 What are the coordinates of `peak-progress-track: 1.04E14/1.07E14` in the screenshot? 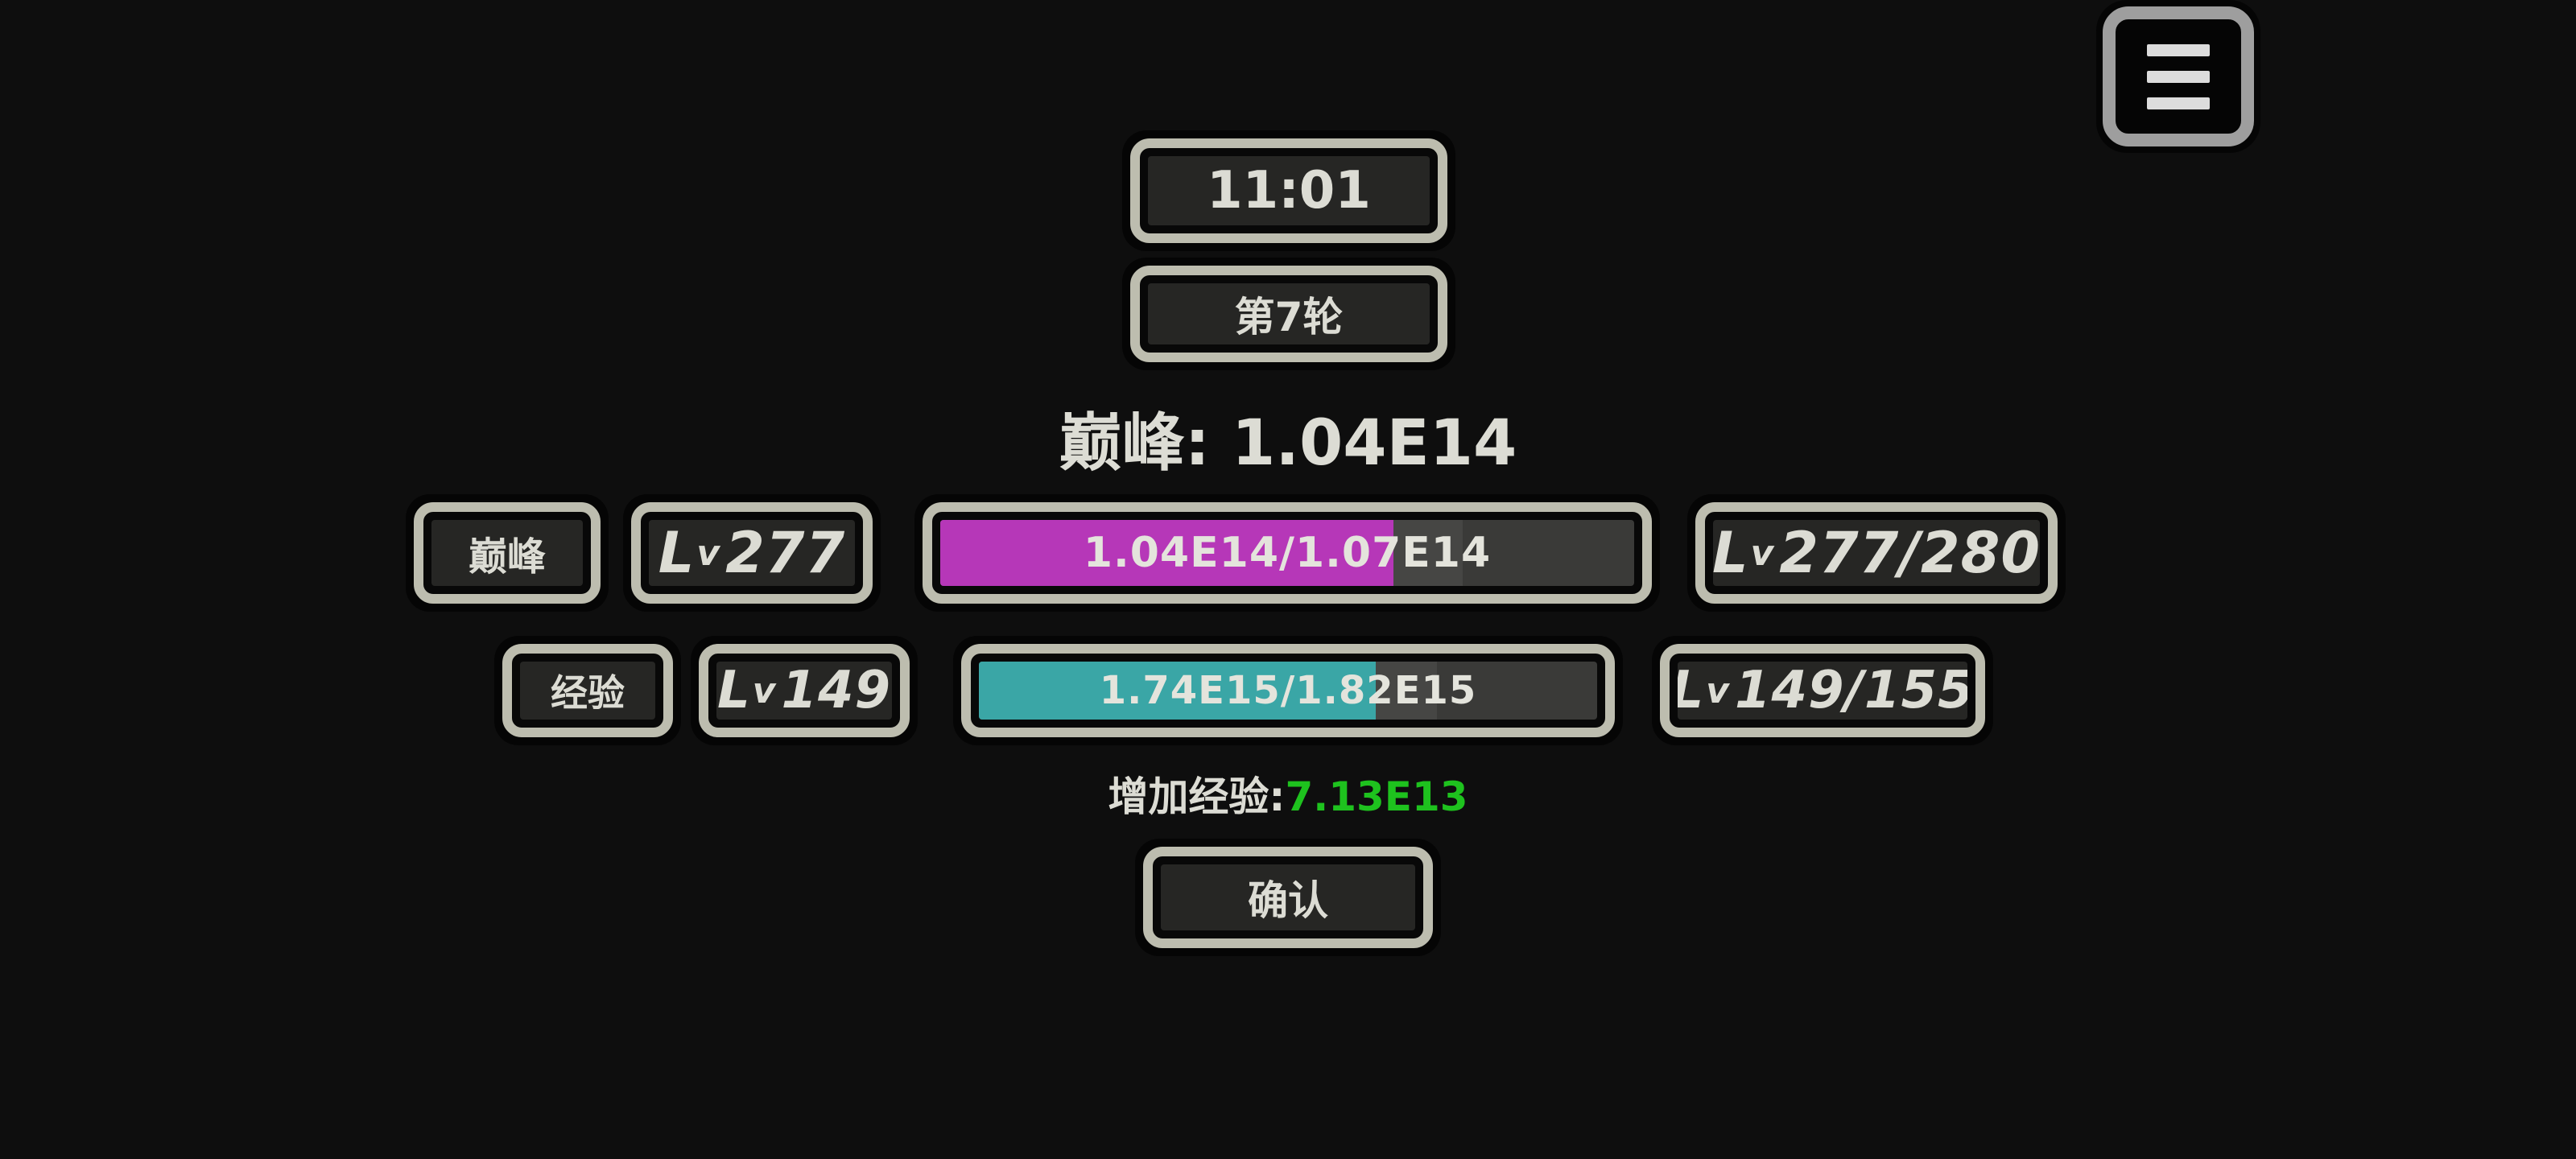 It's located at (1287, 553).